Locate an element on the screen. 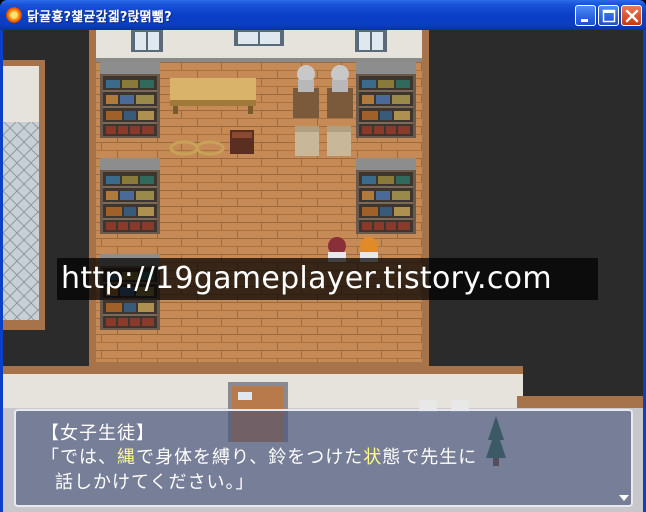  close-icon is located at coordinates (632, 16).